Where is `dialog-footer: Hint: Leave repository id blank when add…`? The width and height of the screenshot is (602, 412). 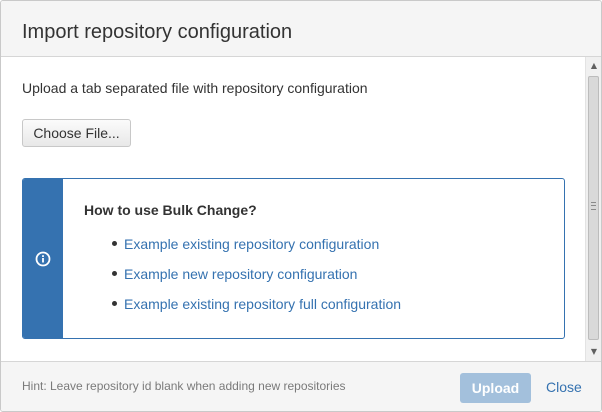 dialog-footer: Hint: Leave repository id blank when add… is located at coordinates (301, 386).